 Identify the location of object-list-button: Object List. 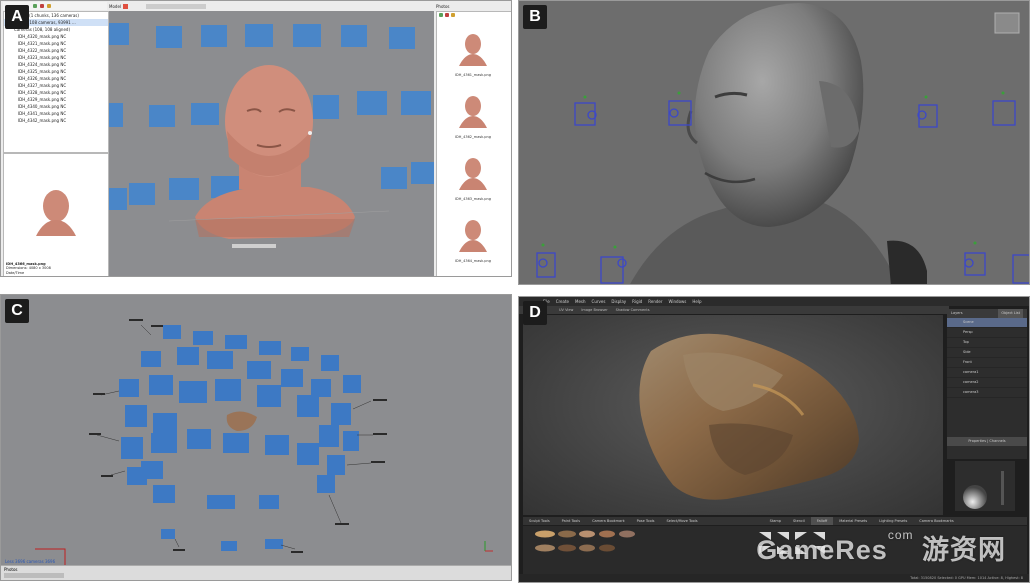
(1010, 313).